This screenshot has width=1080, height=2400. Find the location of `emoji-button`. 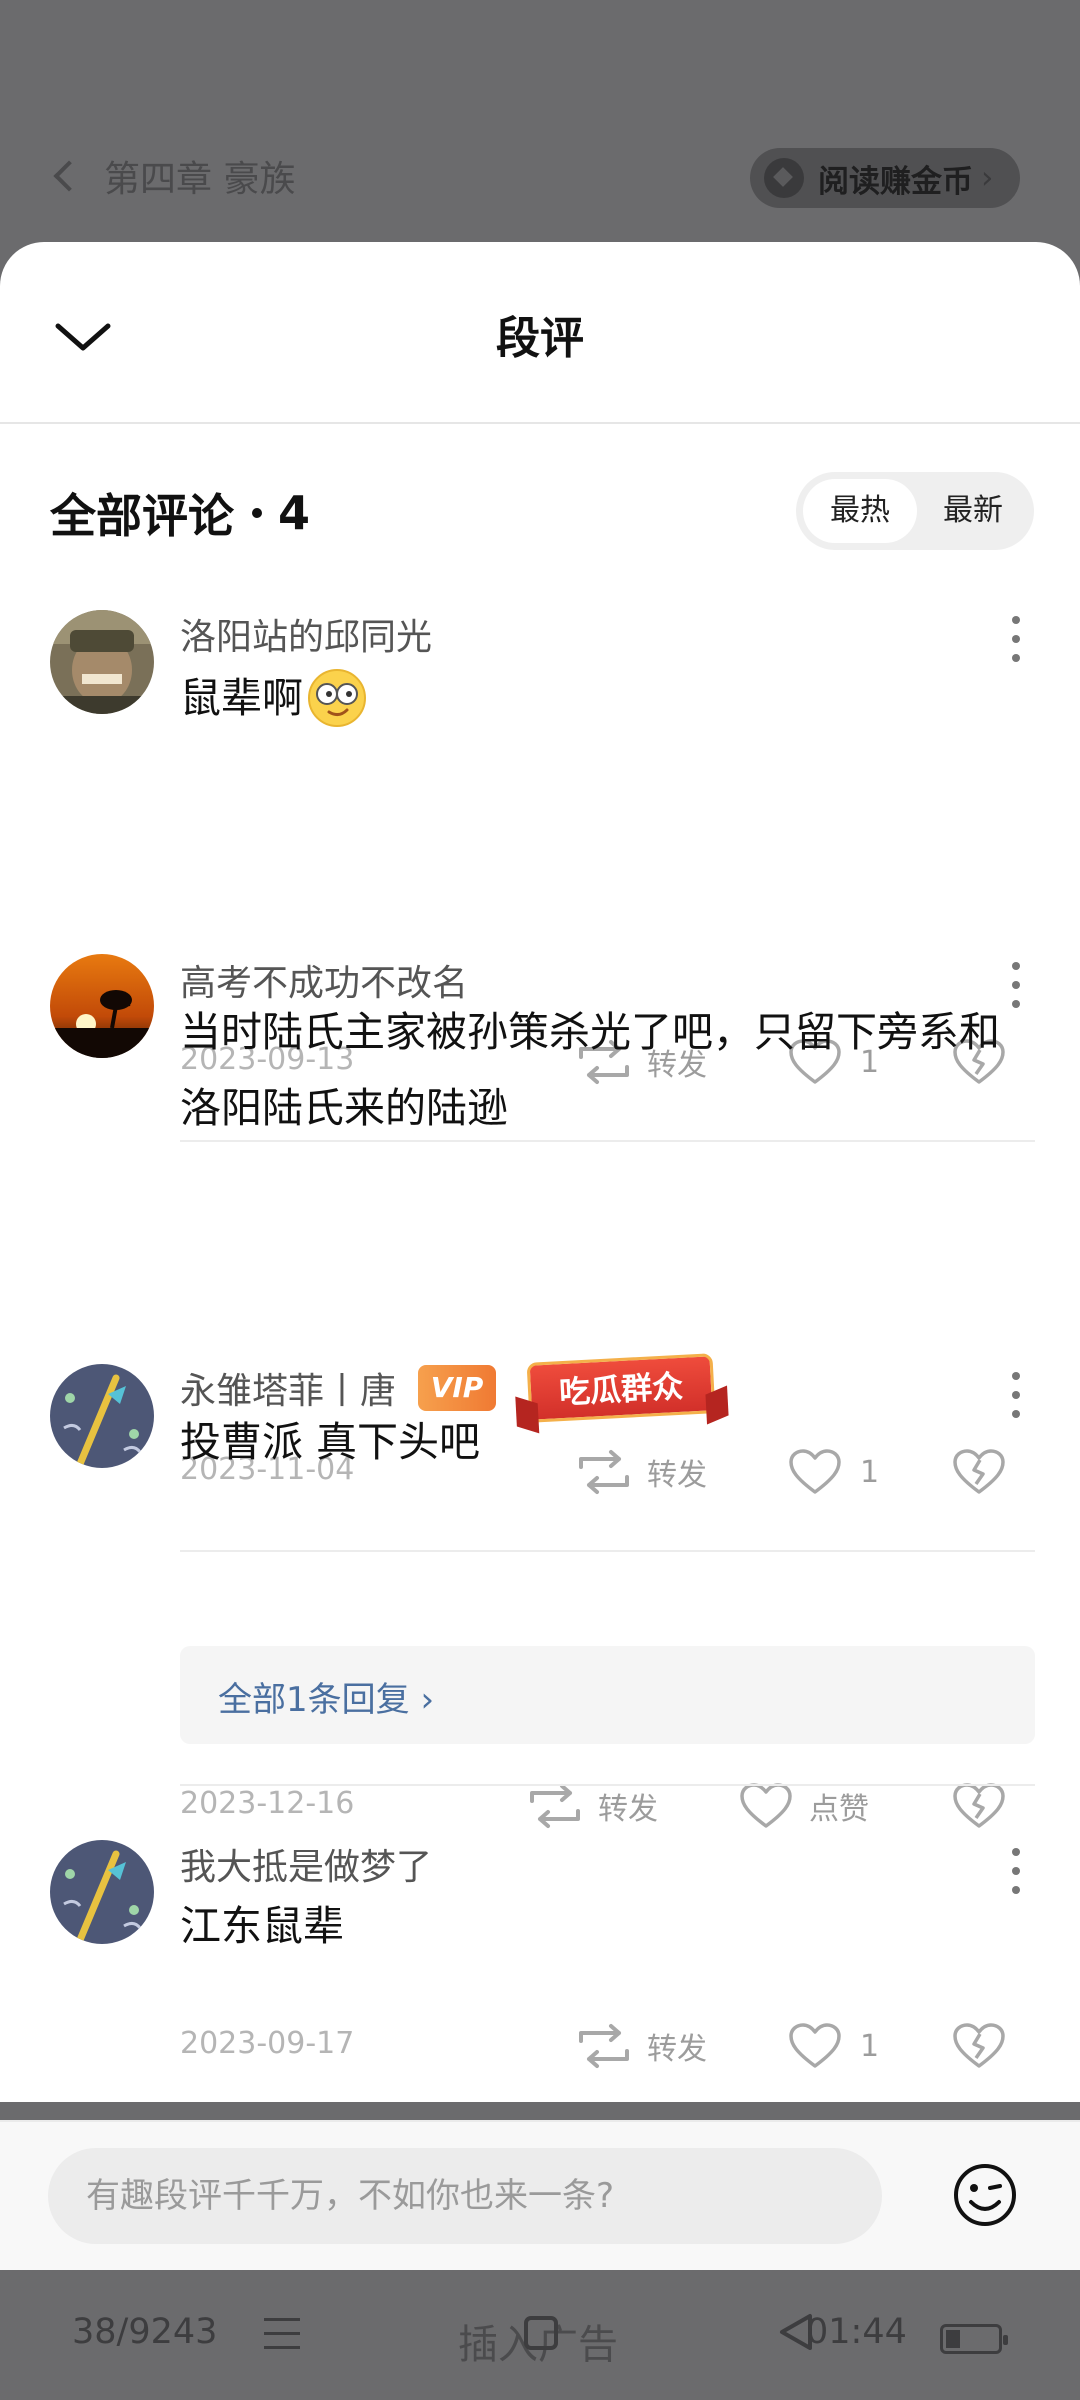

emoji-button is located at coordinates (985, 2195).